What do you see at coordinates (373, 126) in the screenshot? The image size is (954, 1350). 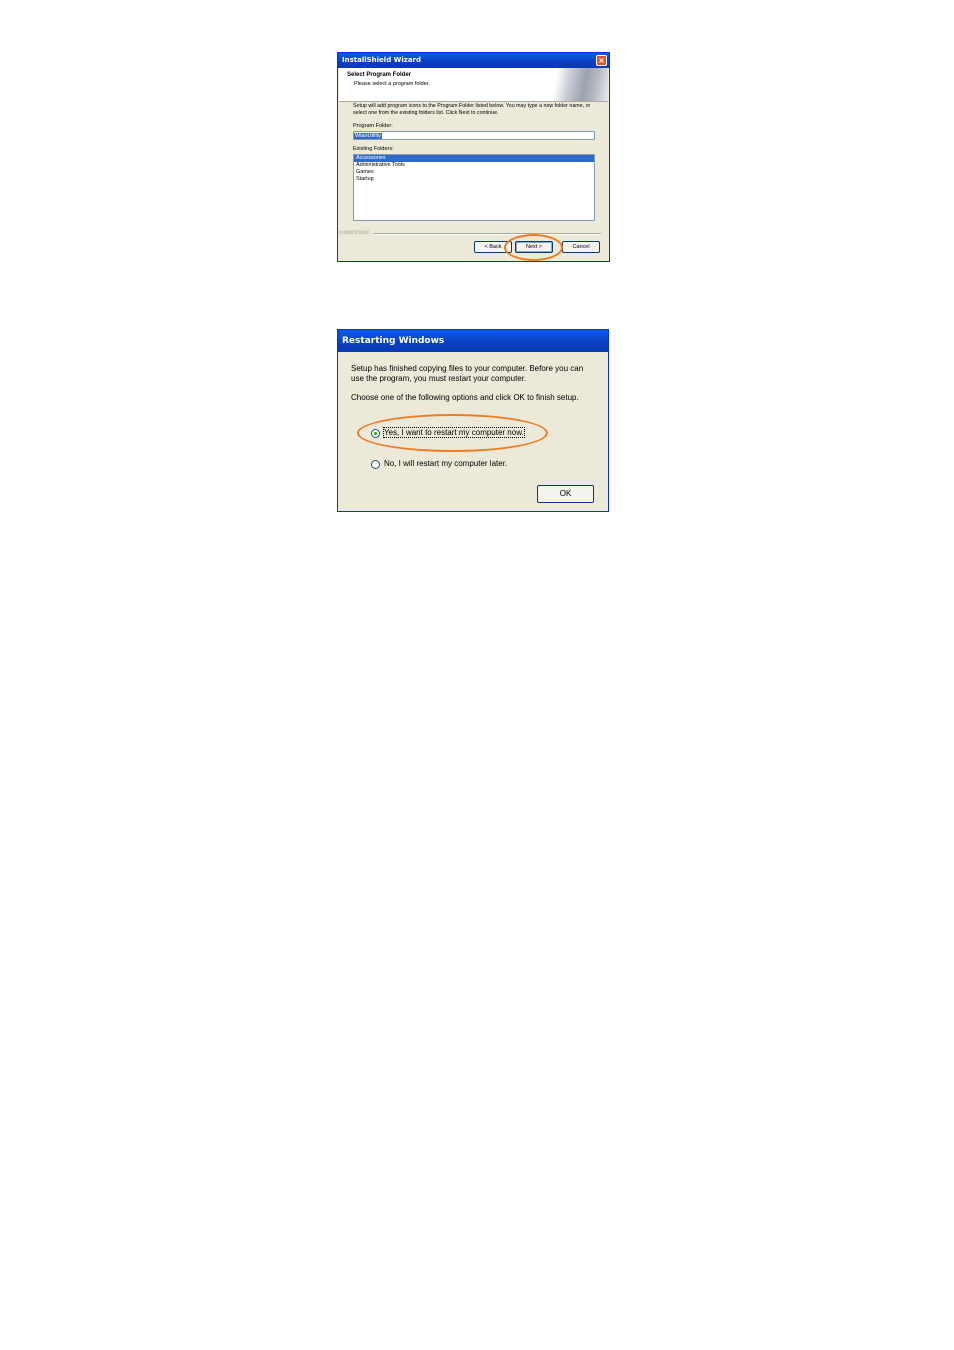 I see `program-folder-label: Program Folder:` at bounding box center [373, 126].